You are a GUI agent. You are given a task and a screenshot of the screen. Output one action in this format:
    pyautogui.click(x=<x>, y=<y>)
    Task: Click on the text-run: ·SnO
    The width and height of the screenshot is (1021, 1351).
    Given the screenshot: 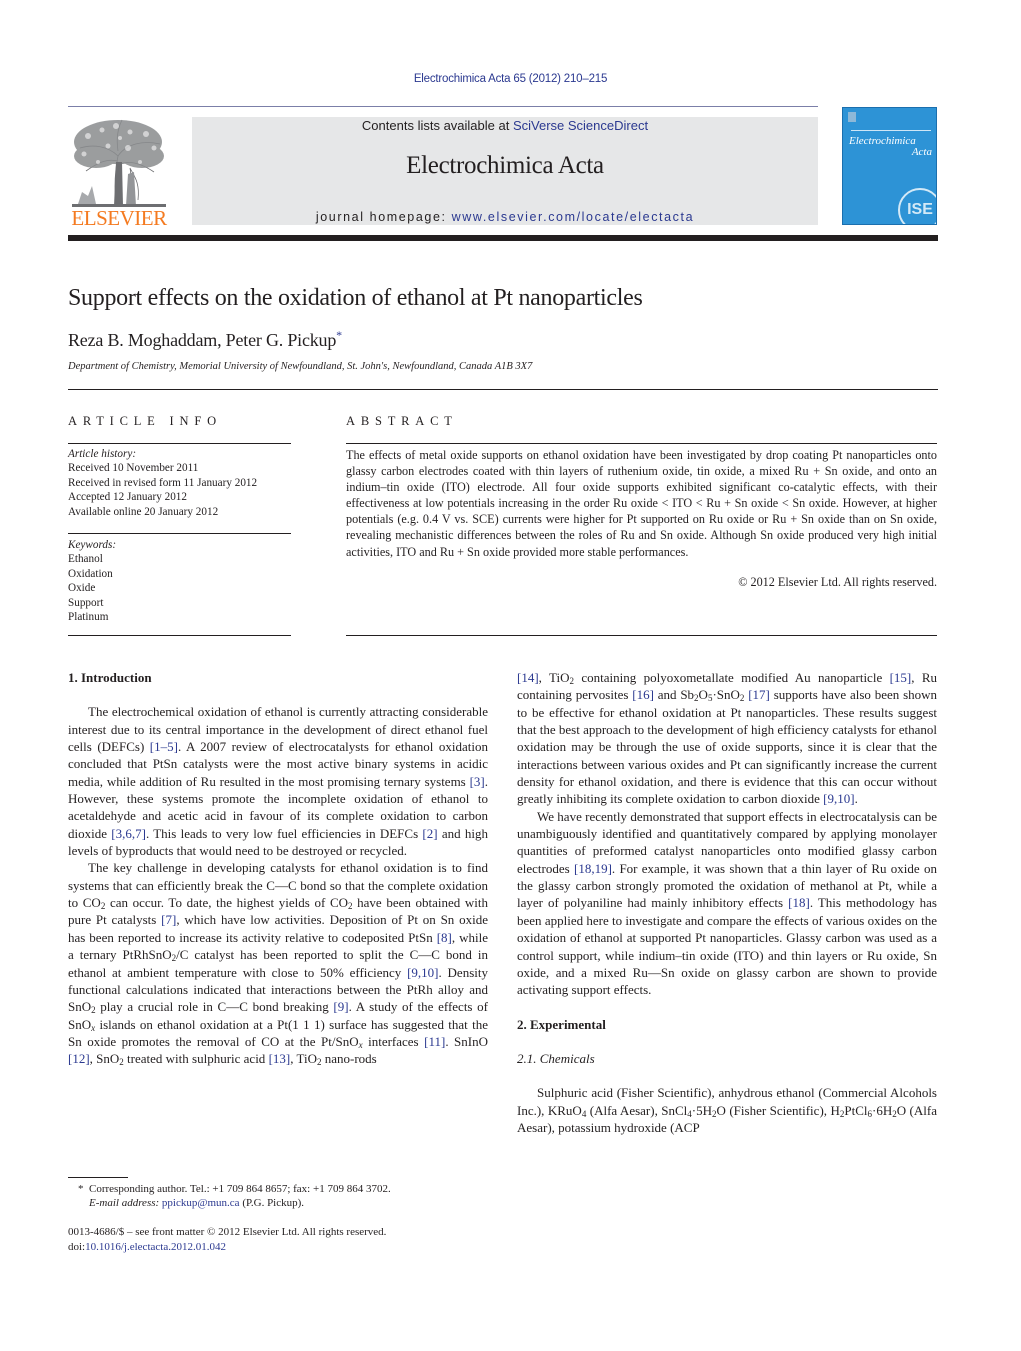 What is the action you would take?
    pyautogui.click(x=726, y=695)
    